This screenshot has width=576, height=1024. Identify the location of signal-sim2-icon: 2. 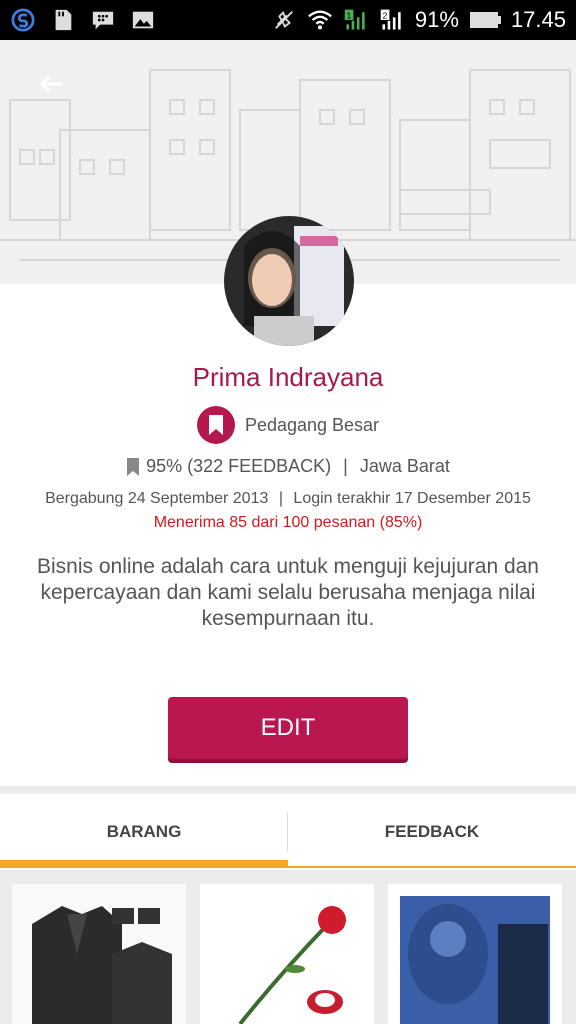
(390, 19).